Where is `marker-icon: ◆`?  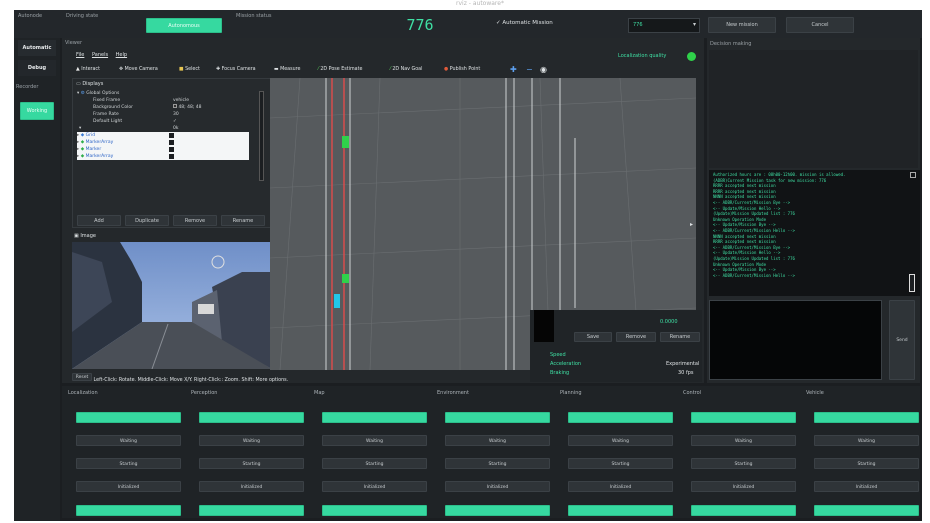
marker-icon: ◆ is located at coordinates (82, 149).